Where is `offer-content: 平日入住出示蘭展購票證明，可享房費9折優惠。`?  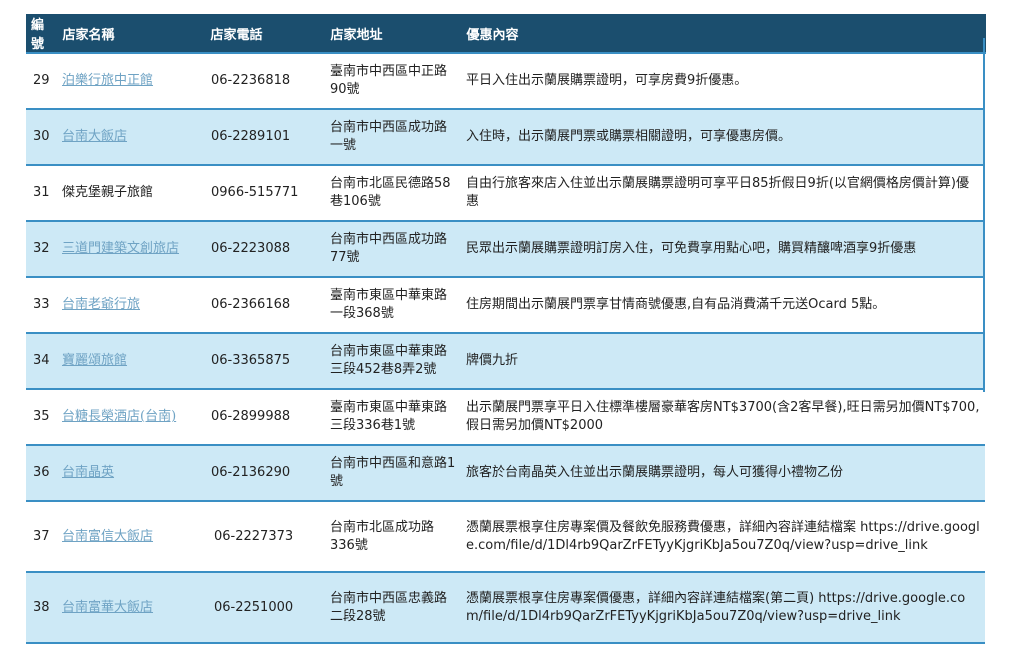
offer-content: 平日入住出示蘭展購票證明，可享房費9折優惠。 is located at coordinates (723, 80).